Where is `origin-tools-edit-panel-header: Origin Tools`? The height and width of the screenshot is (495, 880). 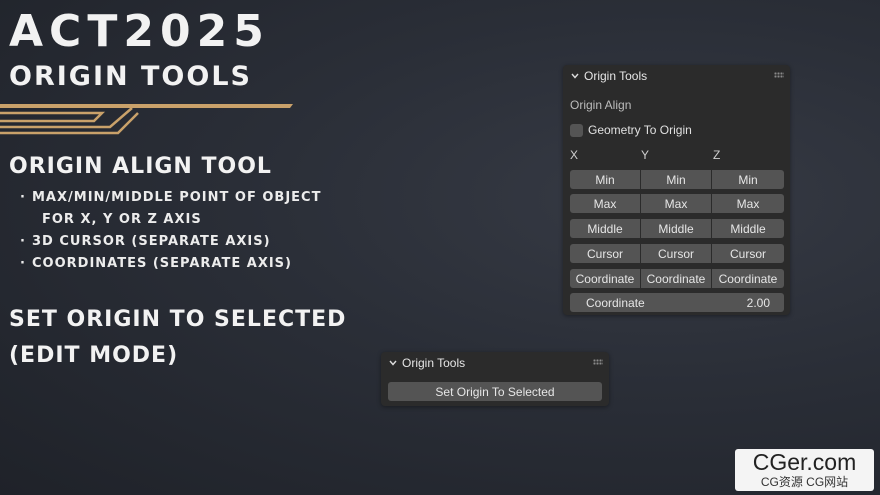 origin-tools-edit-panel-header: Origin Tools is located at coordinates (495, 363).